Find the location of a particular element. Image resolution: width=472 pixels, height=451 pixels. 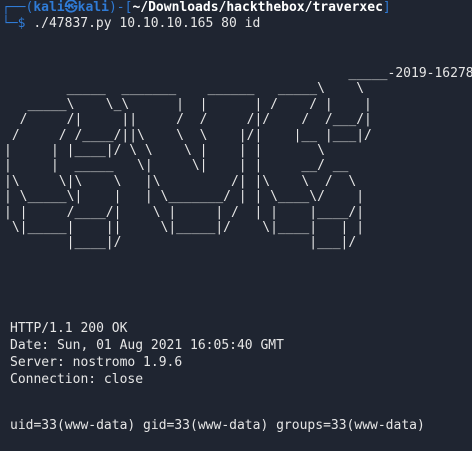

http-server: Server: nostromo 1.9.6 is located at coordinates (96, 362).